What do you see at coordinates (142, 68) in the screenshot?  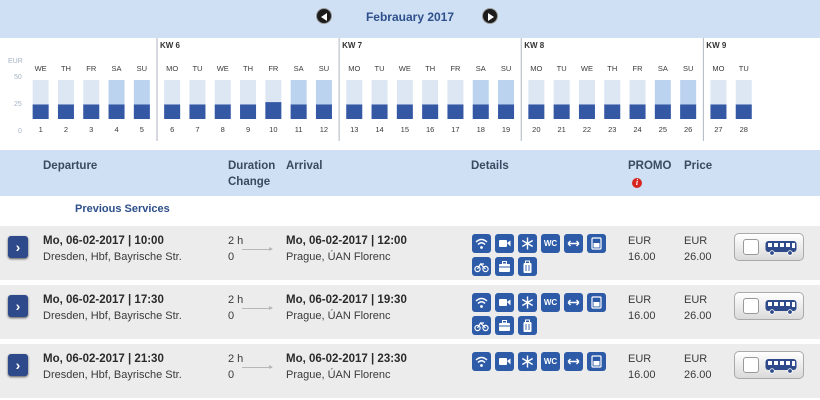 I see `weekday-label: SU` at bounding box center [142, 68].